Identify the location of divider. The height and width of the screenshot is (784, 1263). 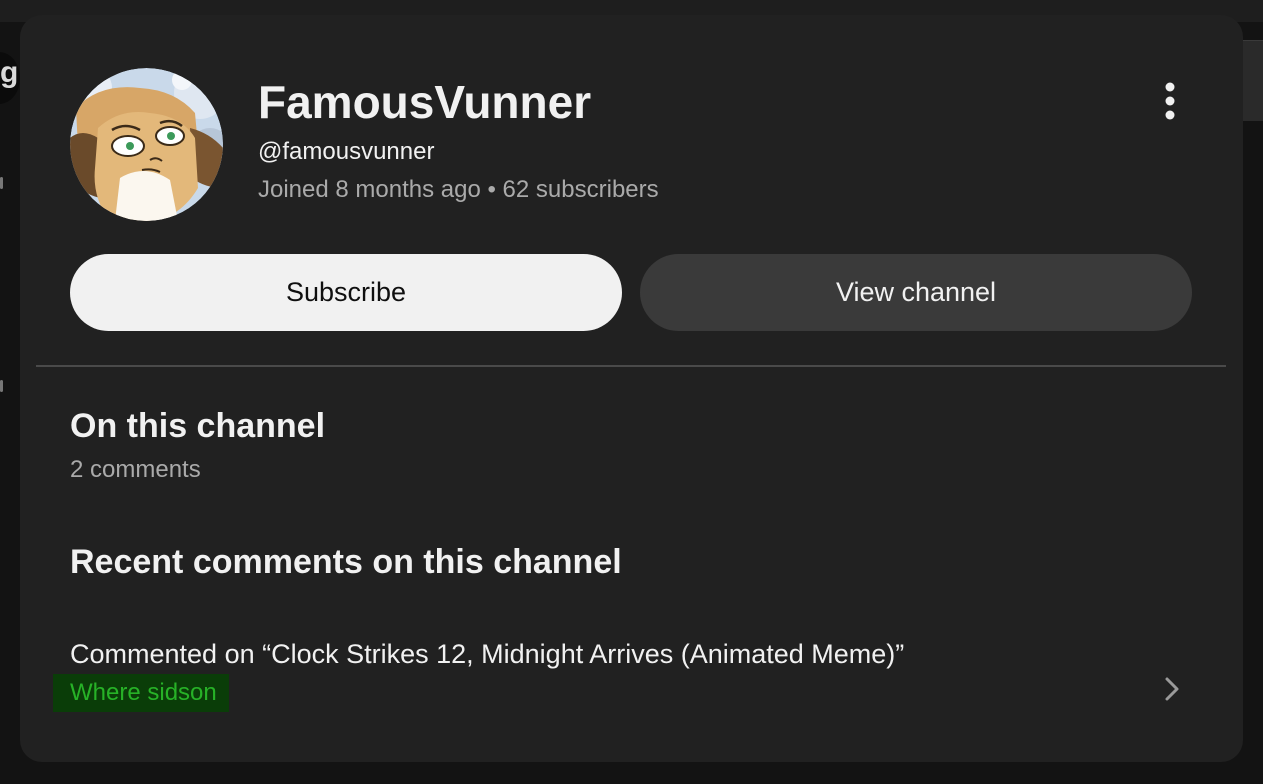
(631, 366).